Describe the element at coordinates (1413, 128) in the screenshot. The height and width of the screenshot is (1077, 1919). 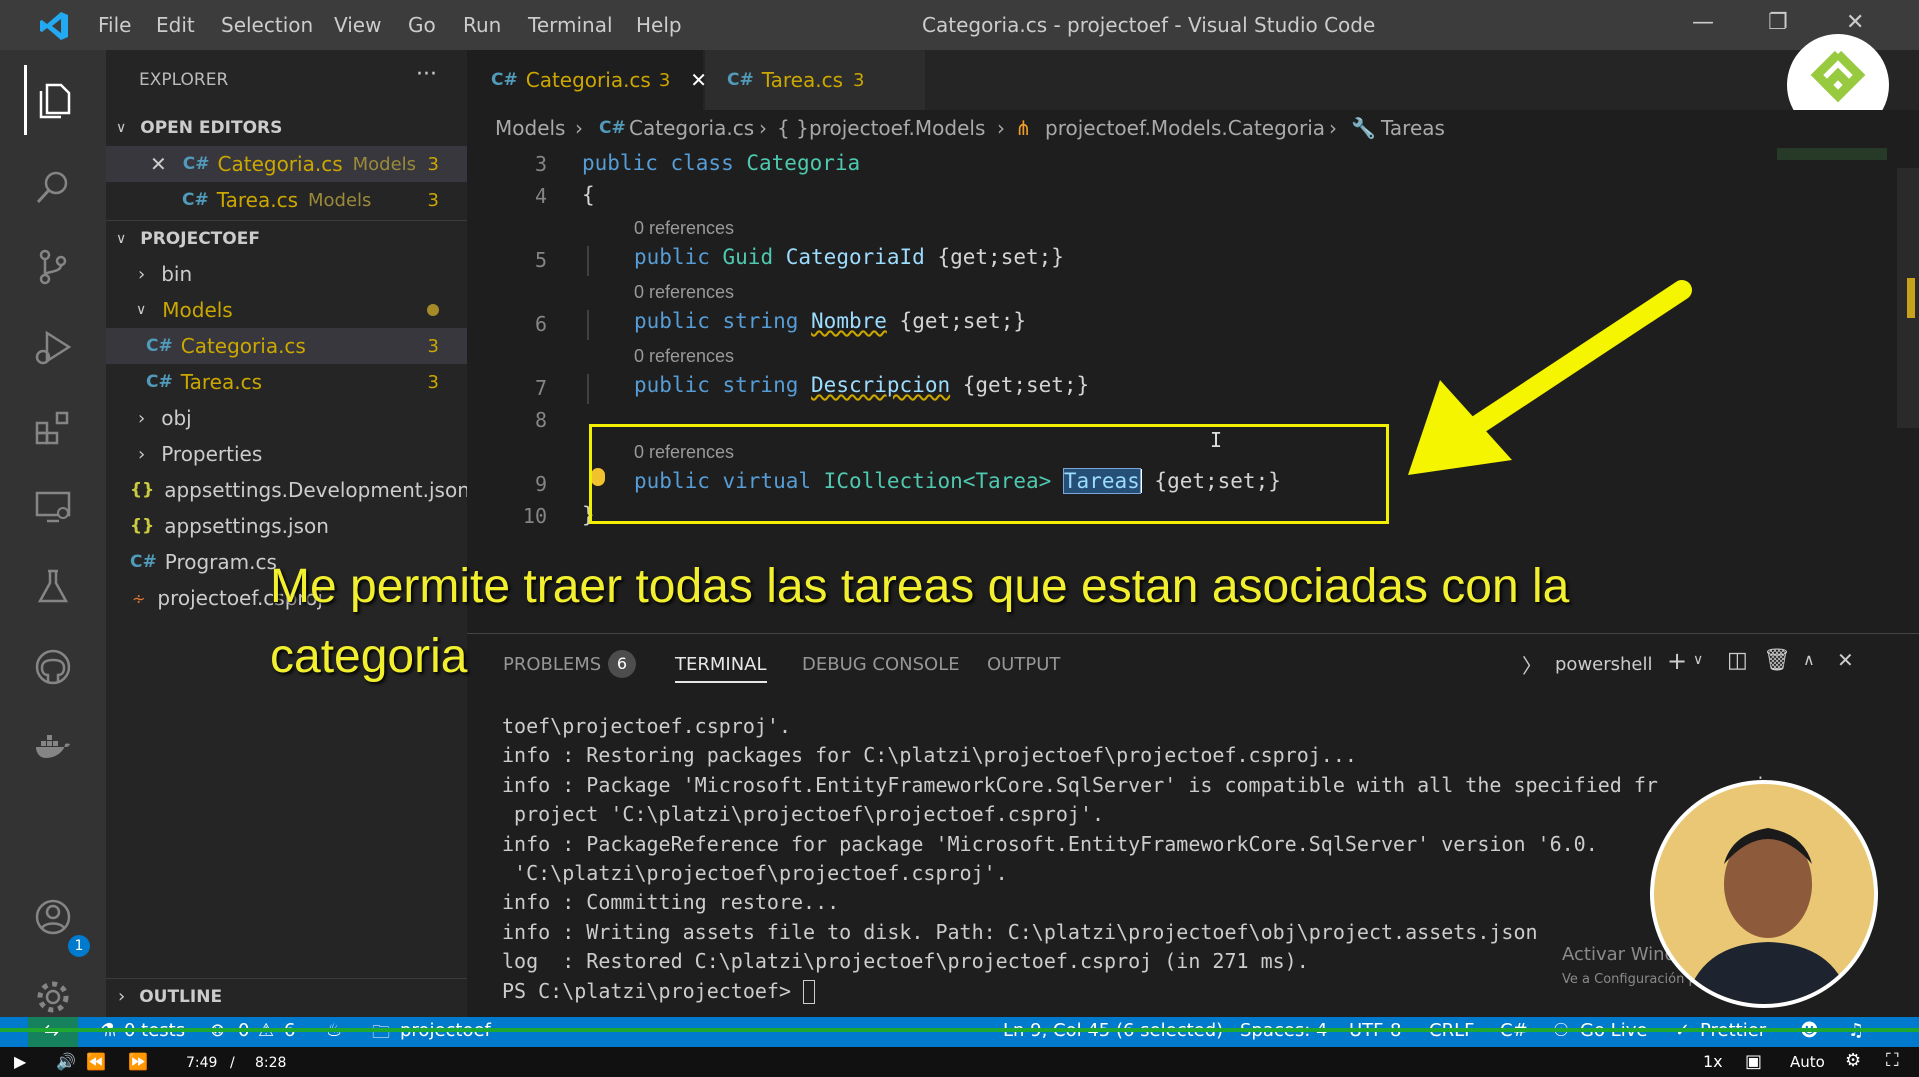
I see `breadcrumb-property: Tareas` at that location.